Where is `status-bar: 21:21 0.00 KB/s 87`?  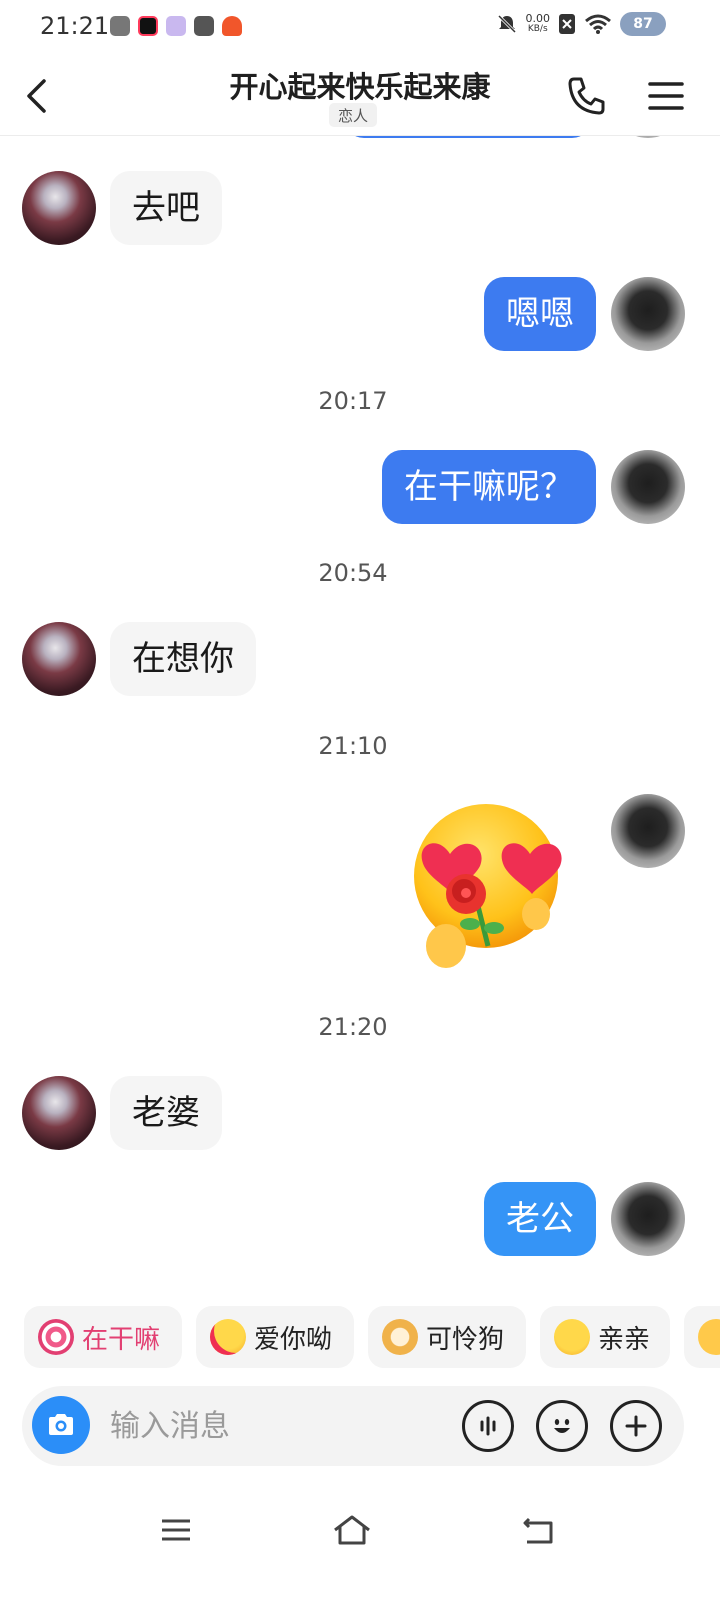 status-bar: 21:21 0.00 KB/s 87 is located at coordinates (360, 28).